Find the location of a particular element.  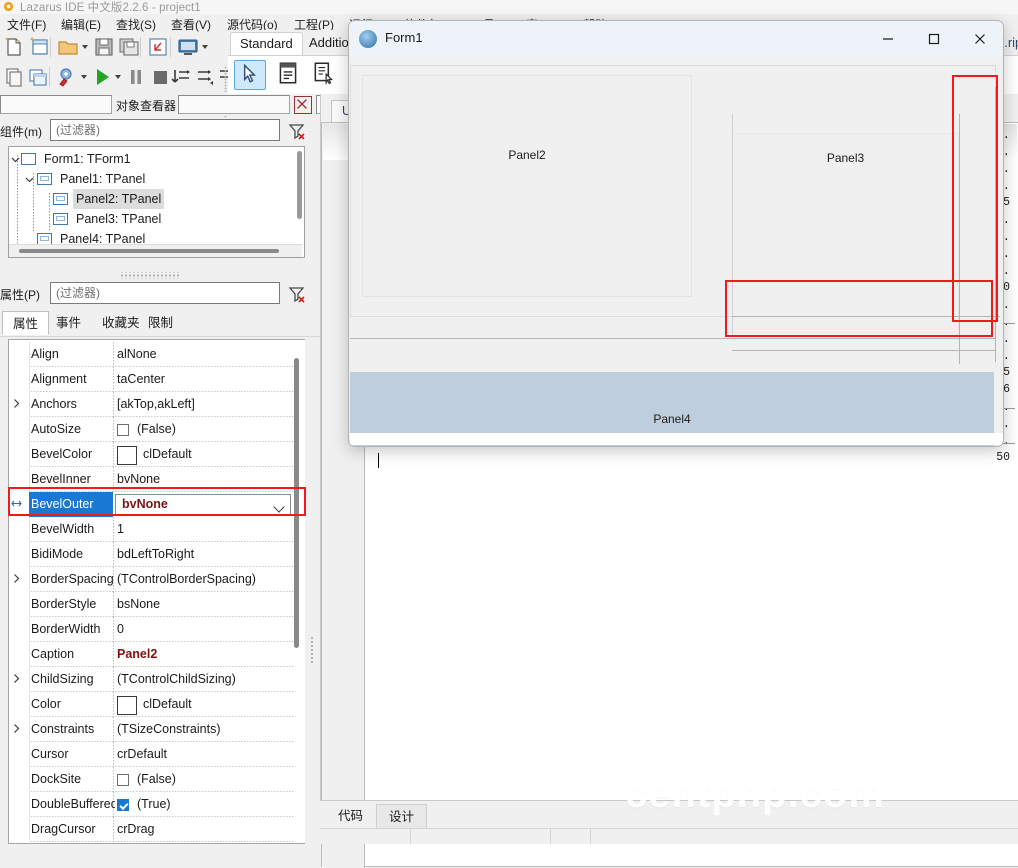

table-row-selected: BevelOuter bvNone is located at coordinates (156, 504).